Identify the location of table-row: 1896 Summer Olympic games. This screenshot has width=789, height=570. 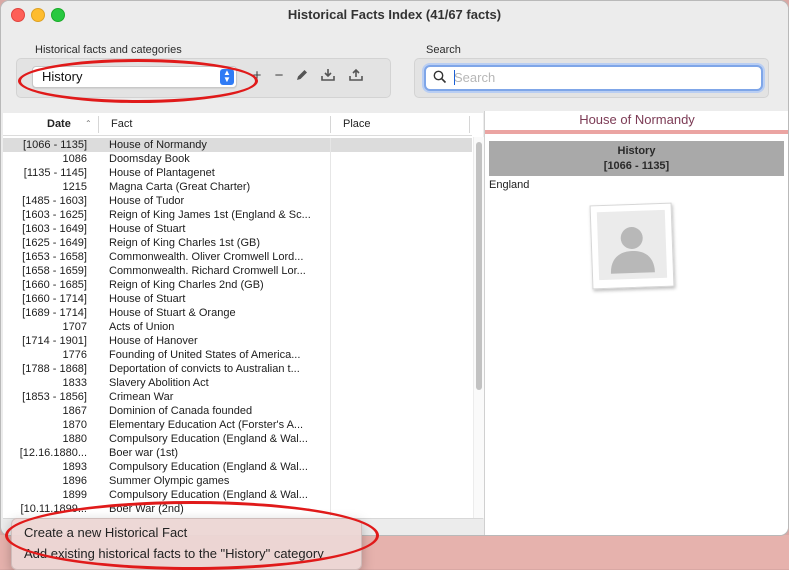
(237, 481).